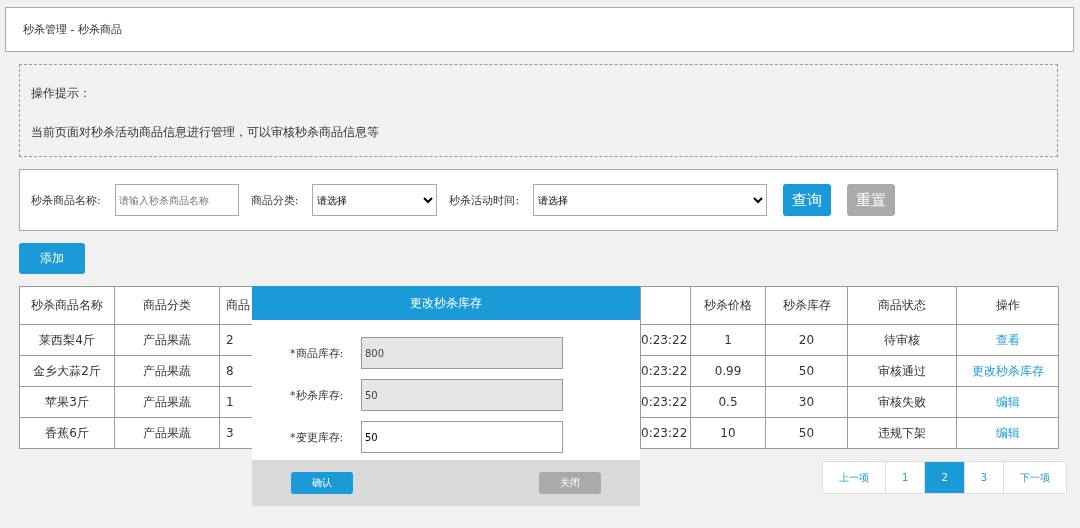  I want to click on search-field: 请输入秒杀商品名称, so click(176, 200).